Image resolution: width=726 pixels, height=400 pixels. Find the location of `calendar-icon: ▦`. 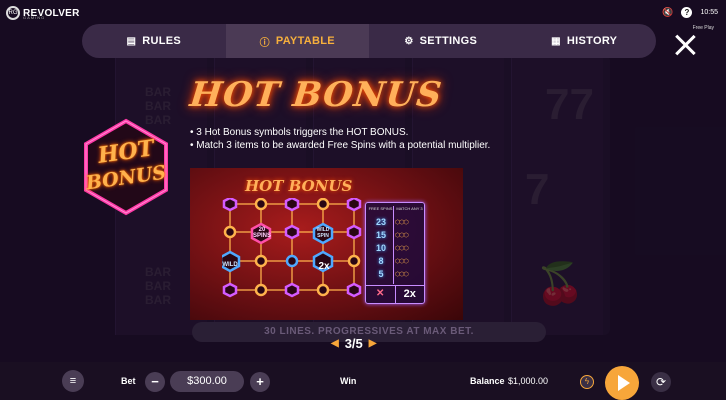

calendar-icon: ▦ is located at coordinates (556, 41).